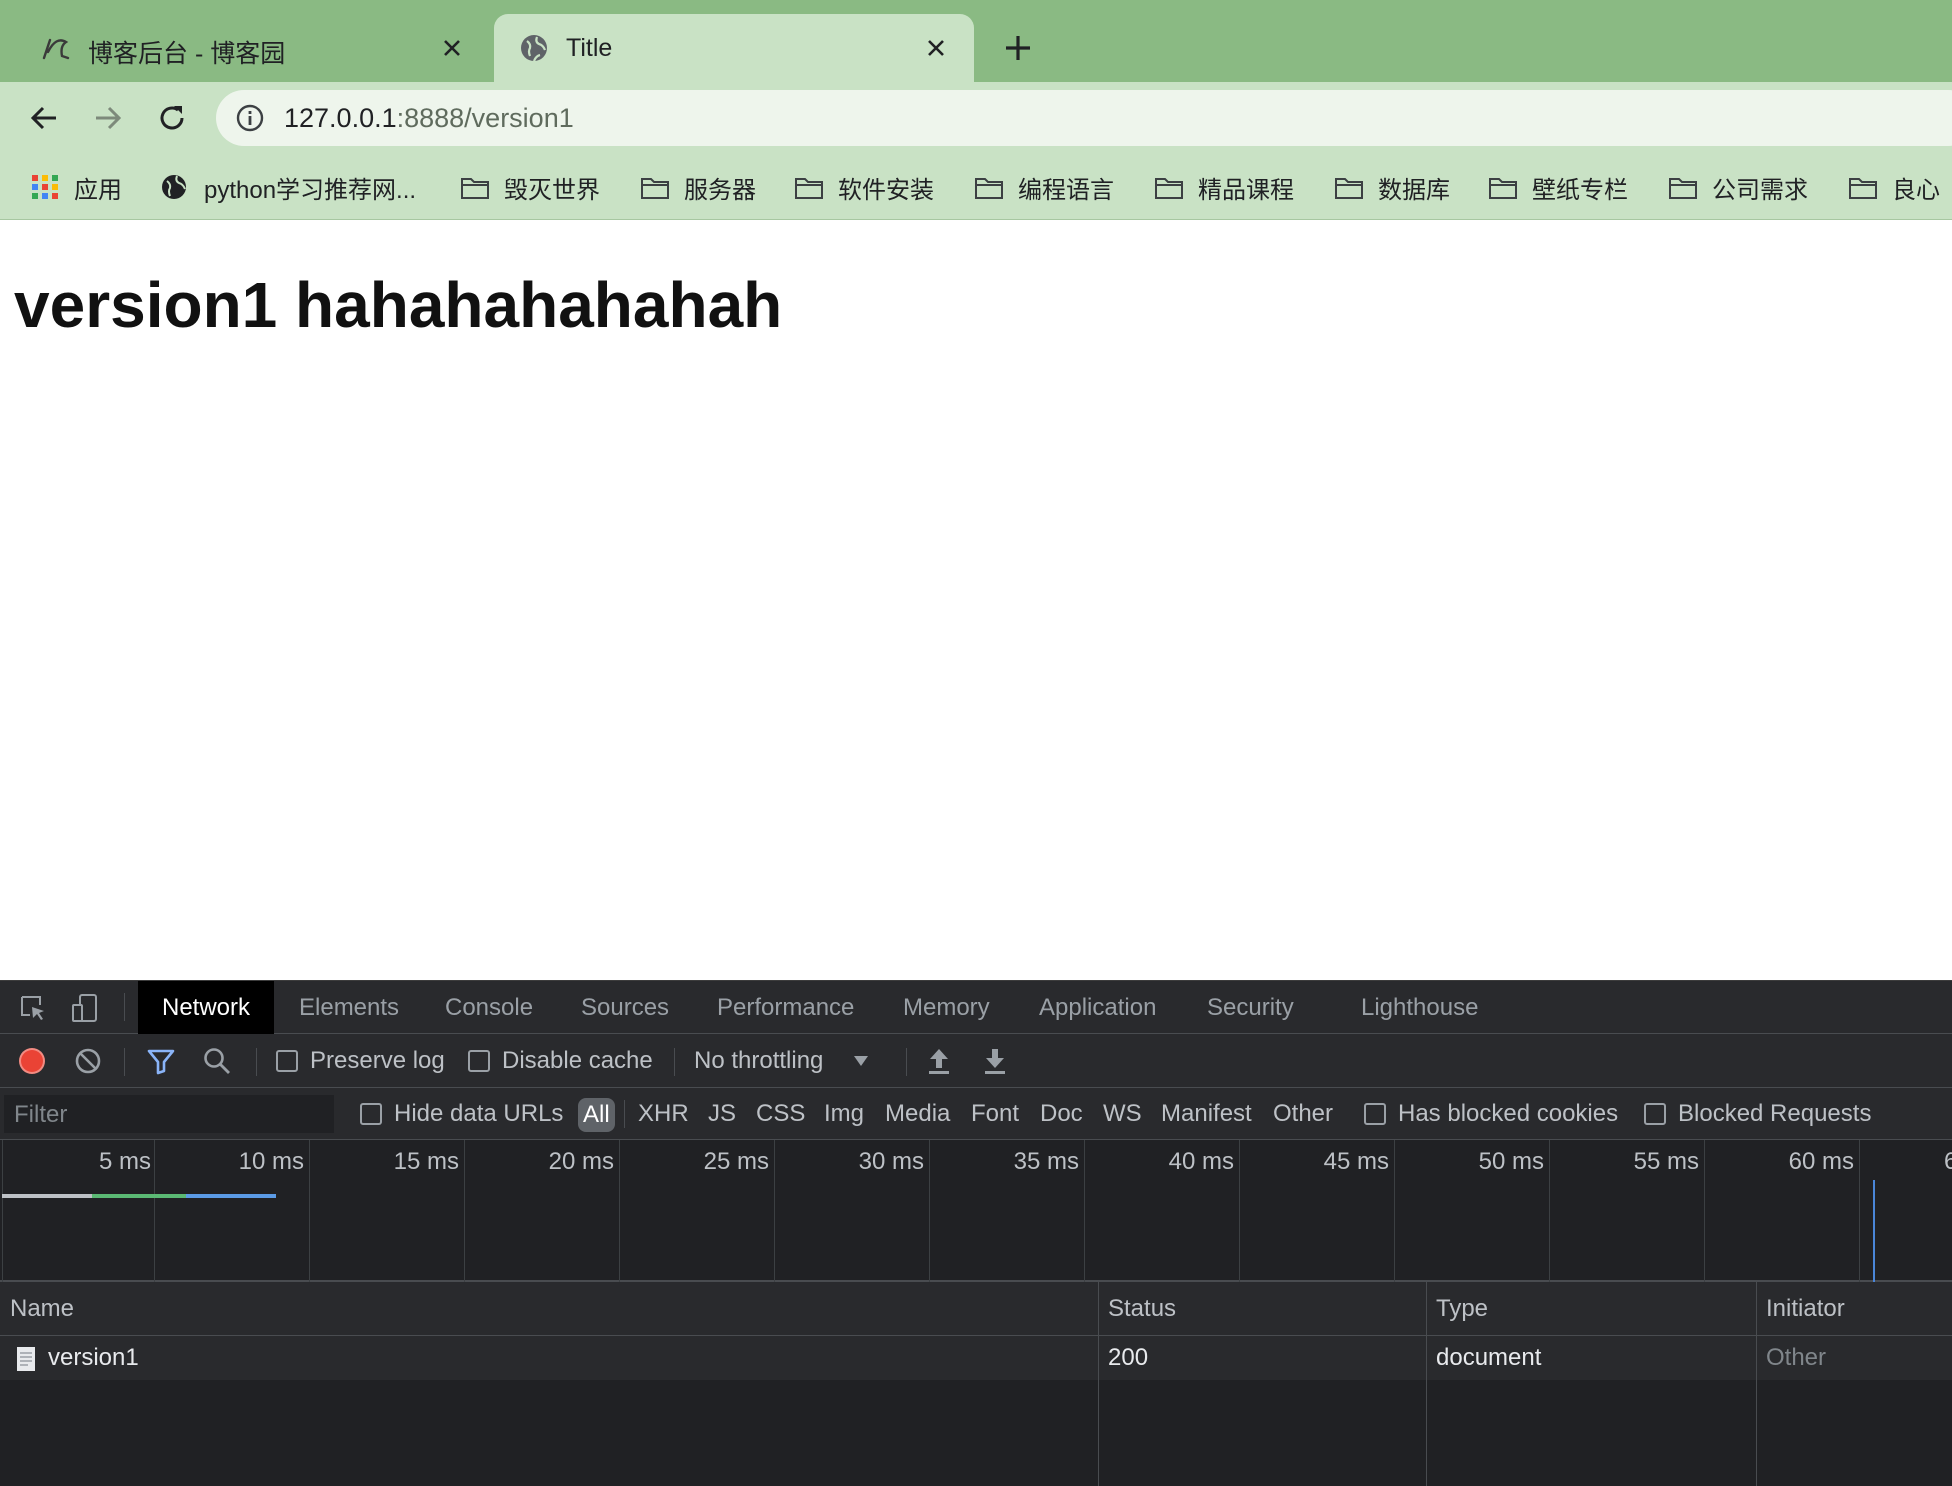 The width and height of the screenshot is (1952, 1486). What do you see at coordinates (108, 118) in the screenshot?
I see `forward-button` at bounding box center [108, 118].